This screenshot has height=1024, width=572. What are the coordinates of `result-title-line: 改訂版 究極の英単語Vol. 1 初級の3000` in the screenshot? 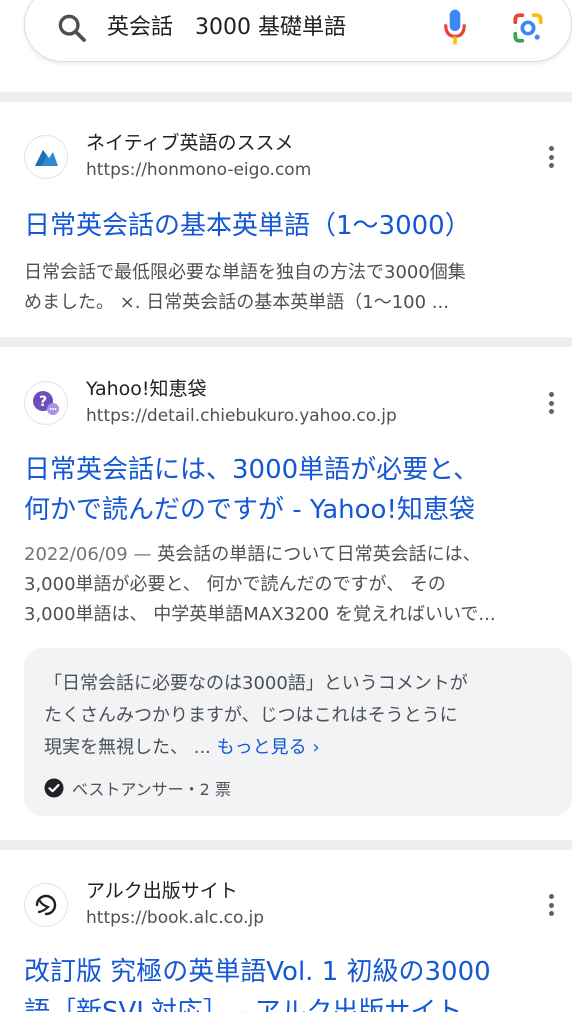 It's located at (257, 972).